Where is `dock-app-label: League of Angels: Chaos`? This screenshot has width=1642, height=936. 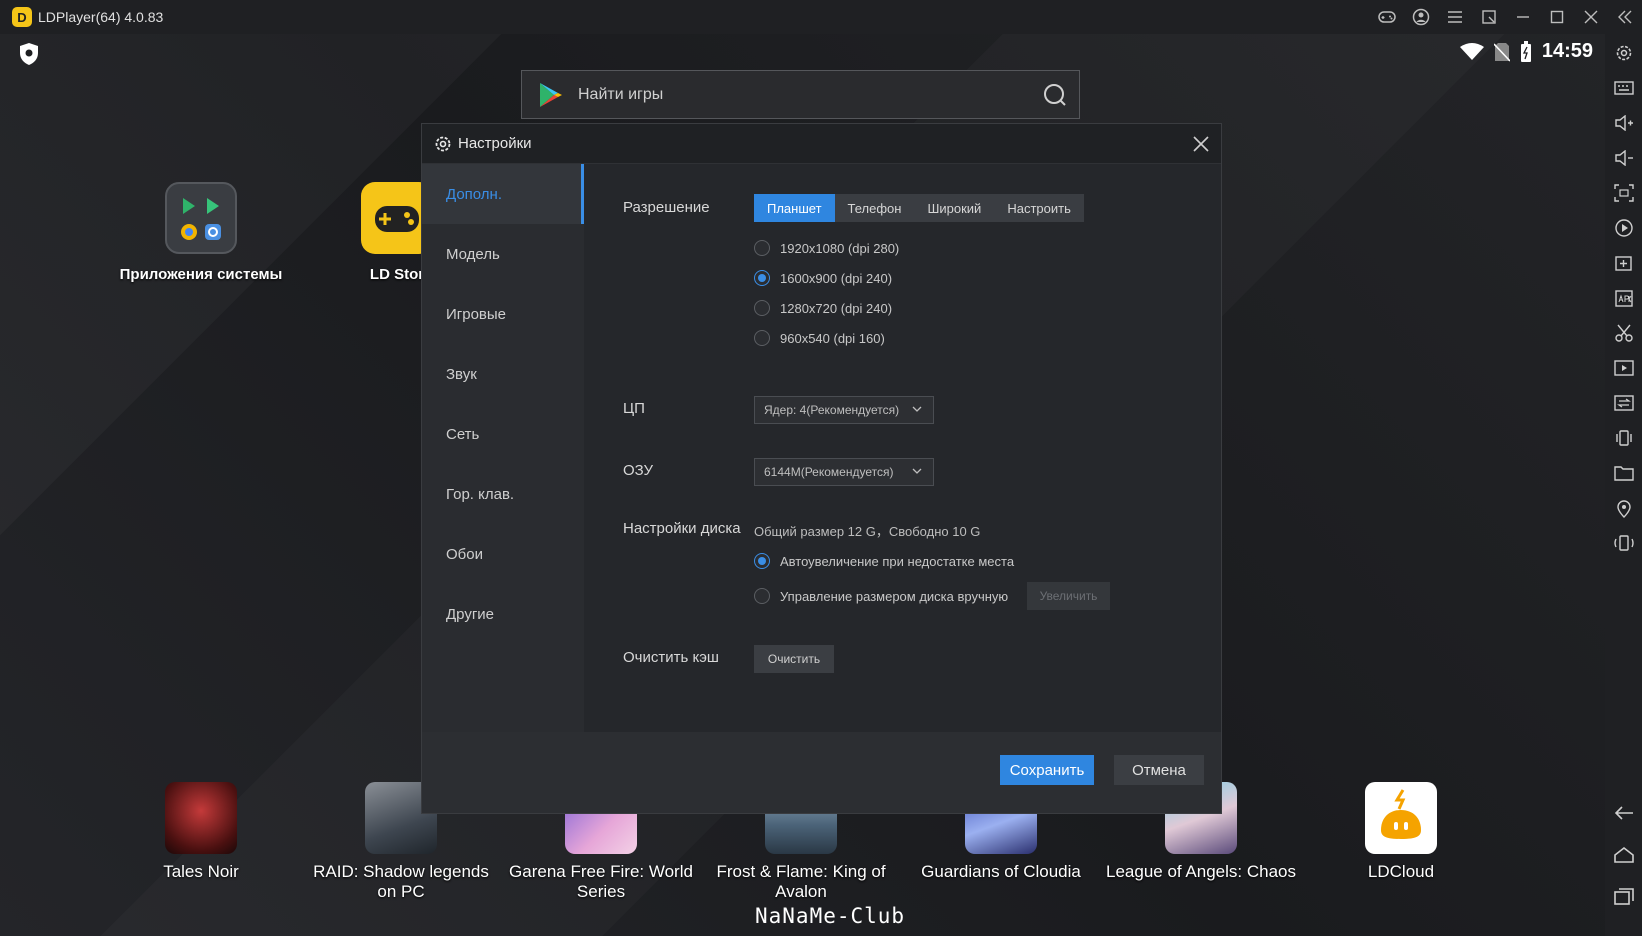
dock-app-label: League of Angels: Chaos is located at coordinates (1201, 871).